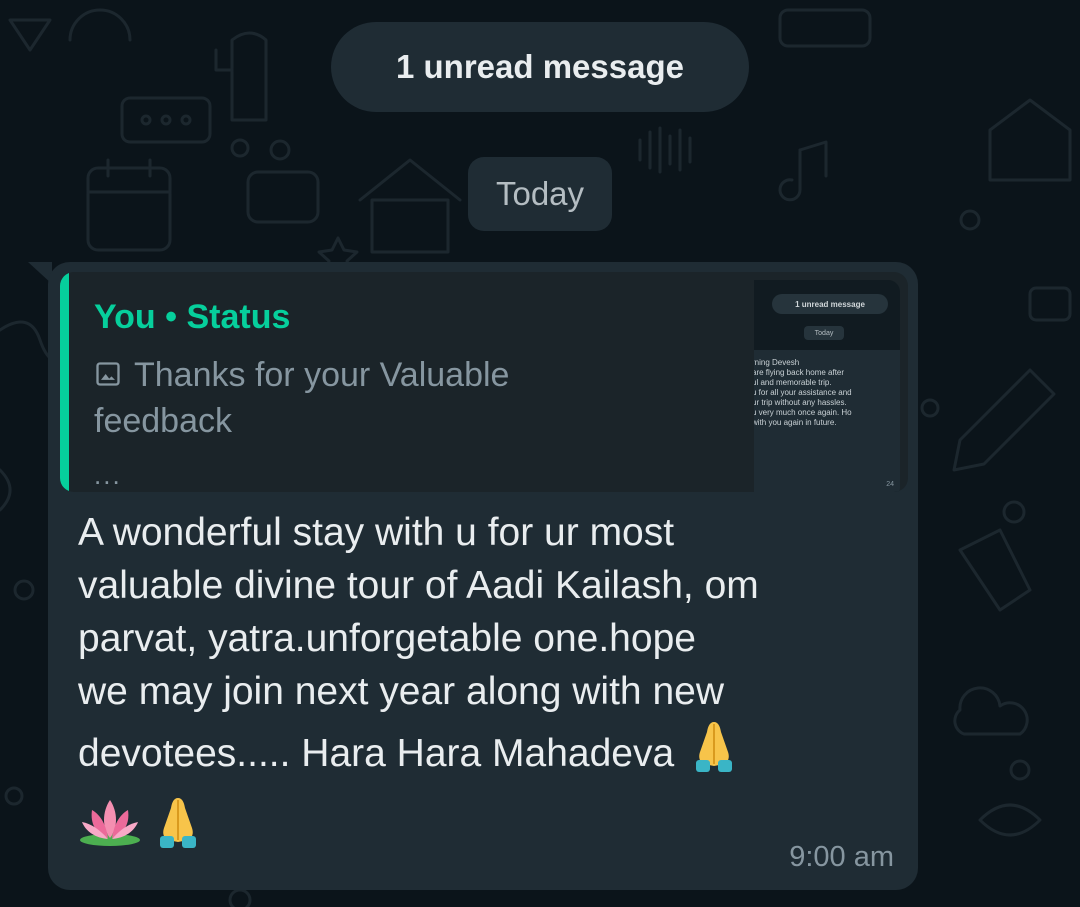 The height and width of the screenshot is (907, 1080). What do you see at coordinates (64, 382) in the screenshot?
I see `quote-accent-bar` at bounding box center [64, 382].